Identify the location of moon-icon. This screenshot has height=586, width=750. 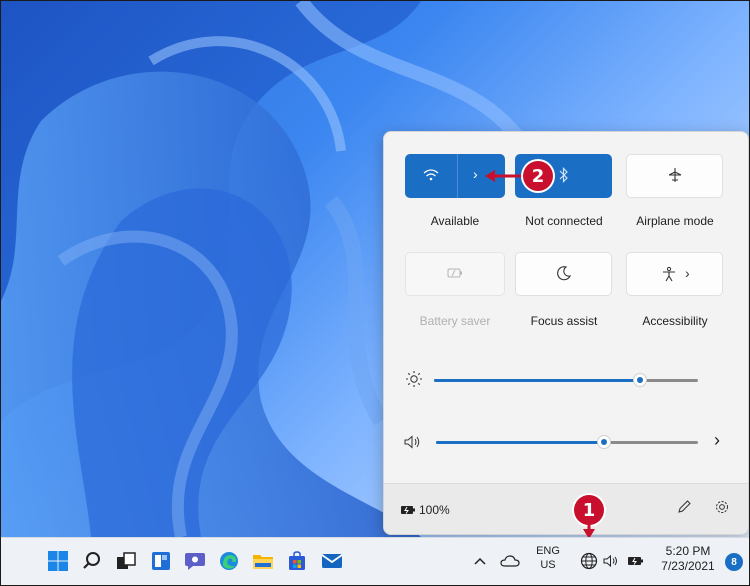
(564, 274).